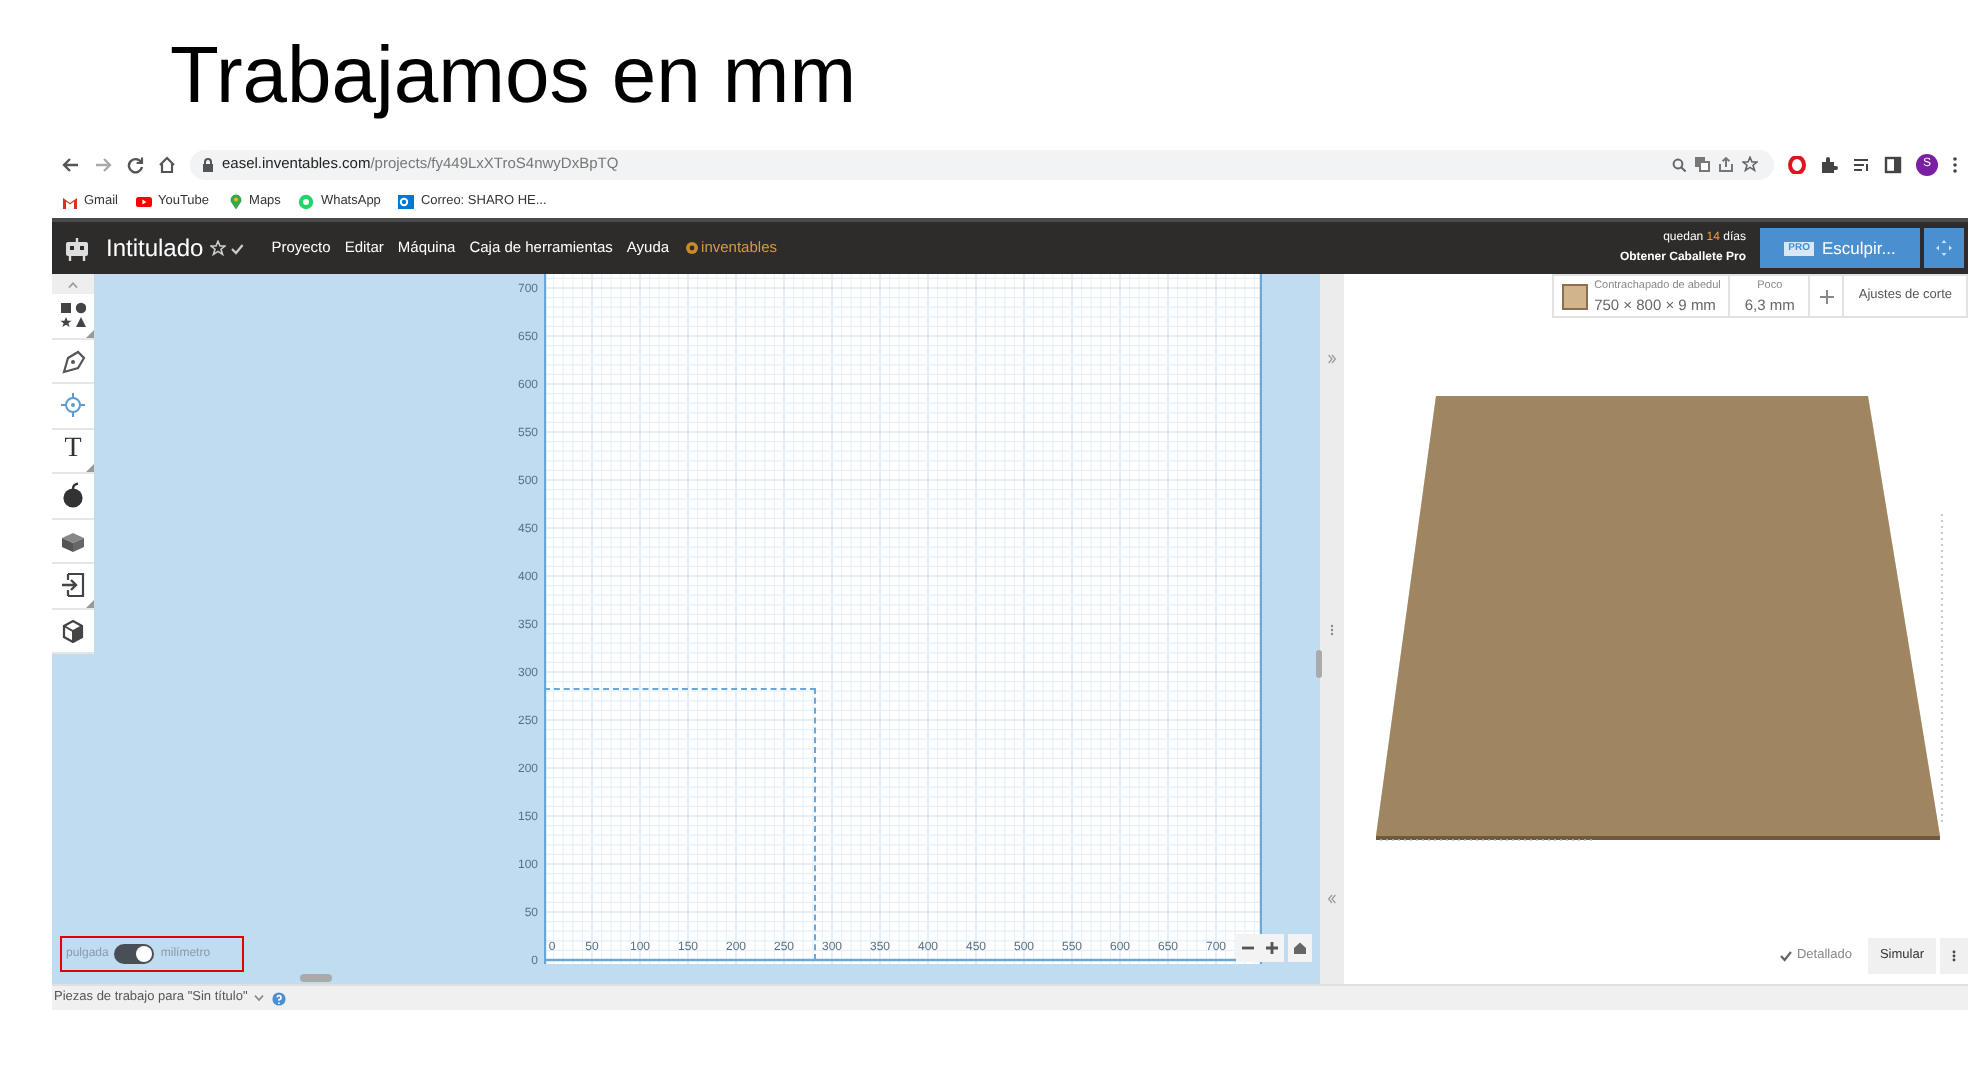  Describe the element at coordinates (1893, 164) in the screenshot. I see `side-panel-icon` at that location.